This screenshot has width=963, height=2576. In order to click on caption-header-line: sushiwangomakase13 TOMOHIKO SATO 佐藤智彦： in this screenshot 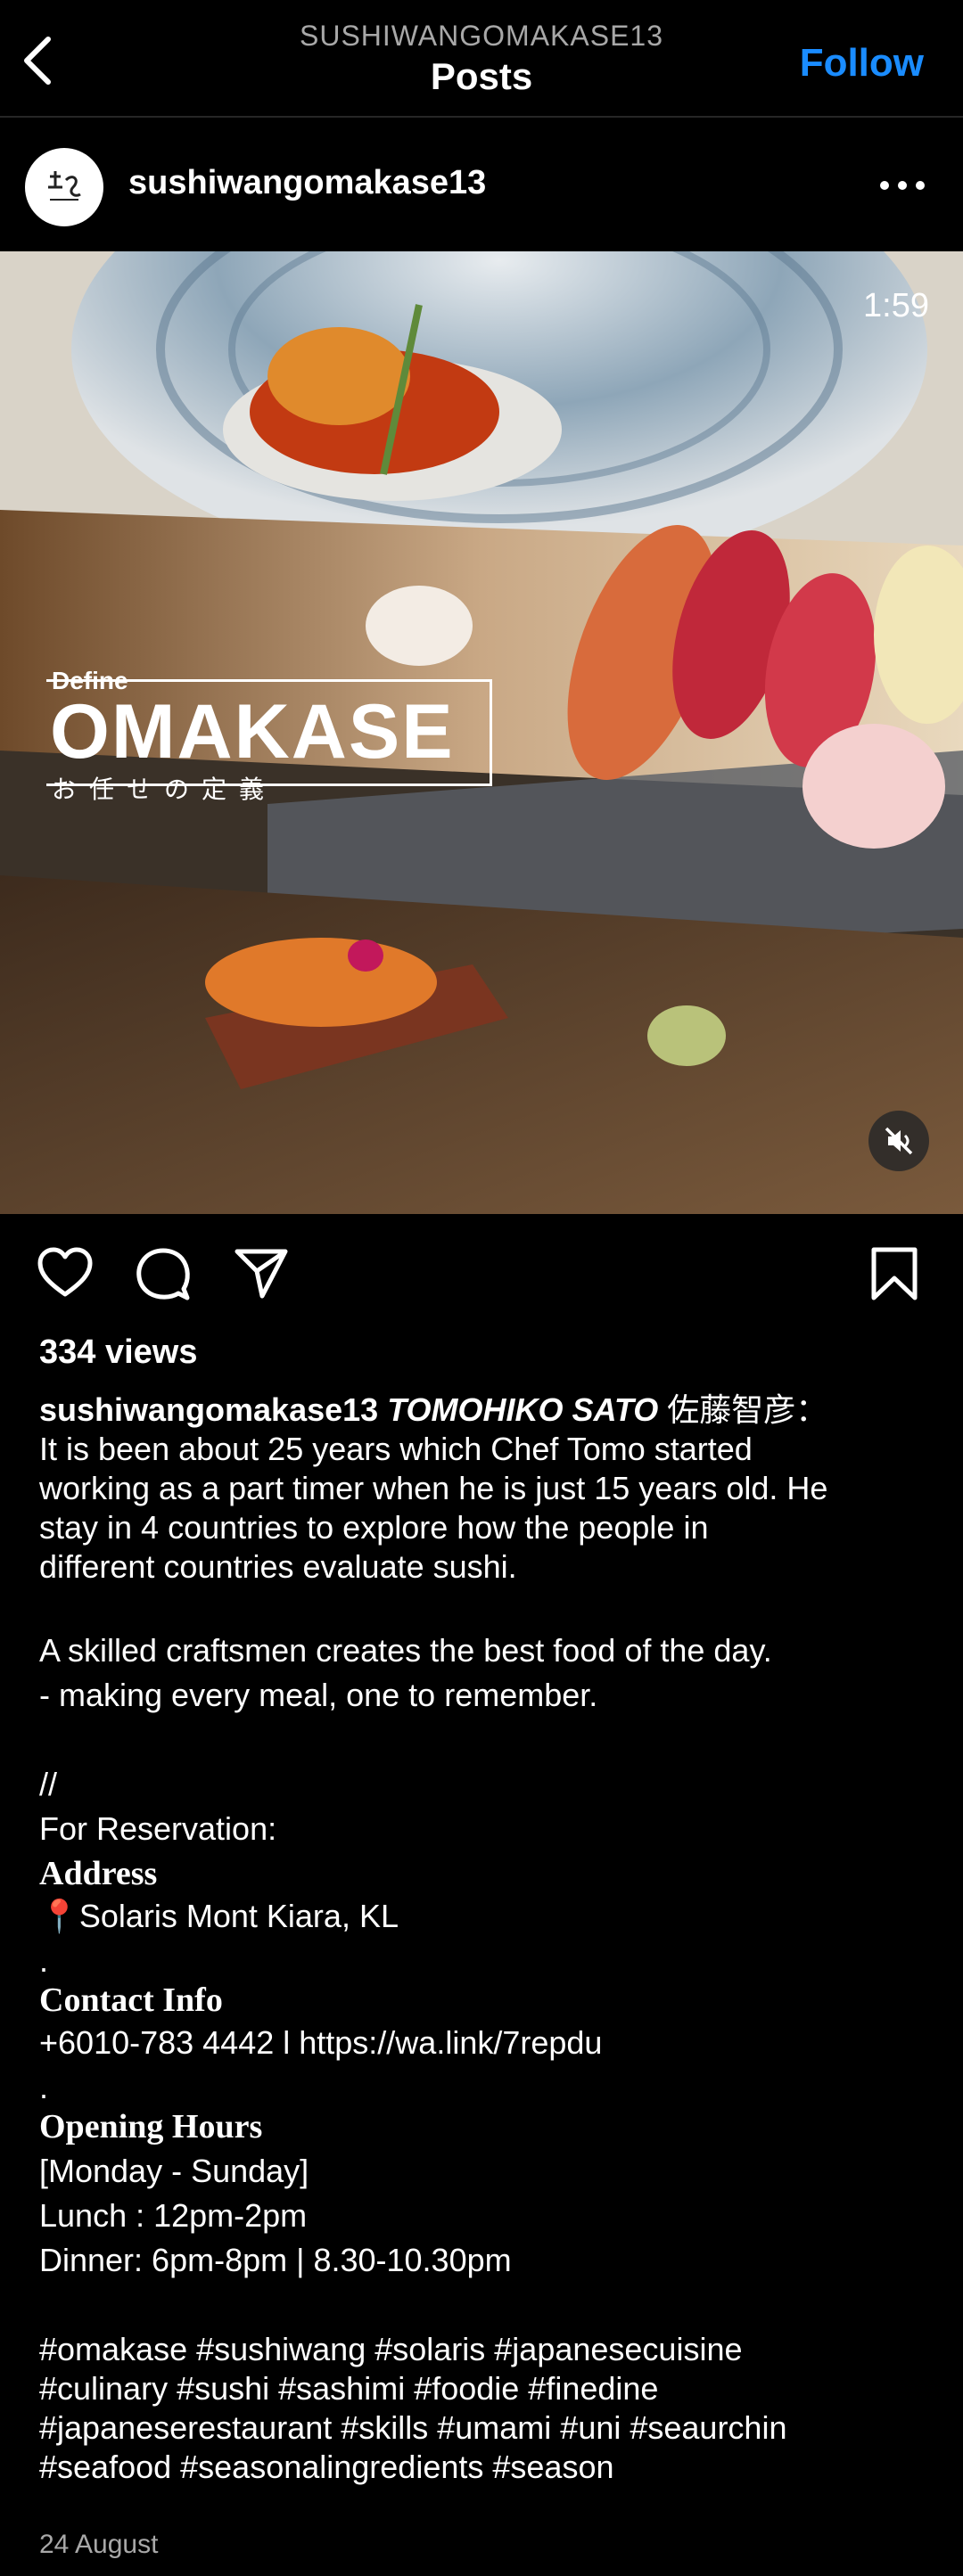, I will do `click(485, 1411)`.